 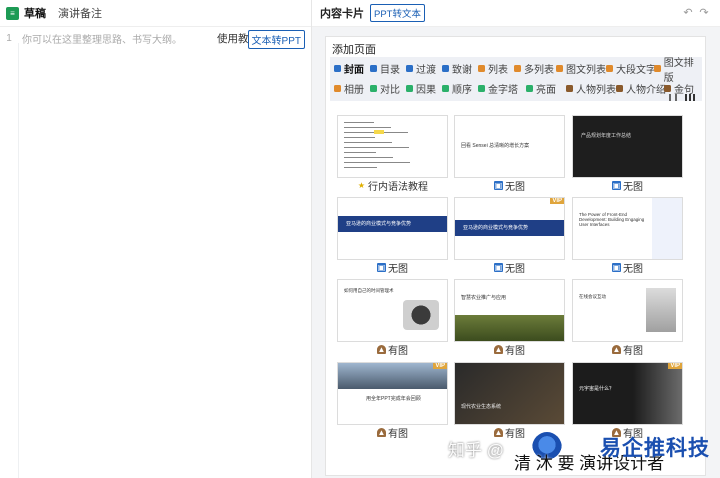 What do you see at coordinates (541, 88) in the screenshot?
I see `filter-chip: 亮面` at bounding box center [541, 88].